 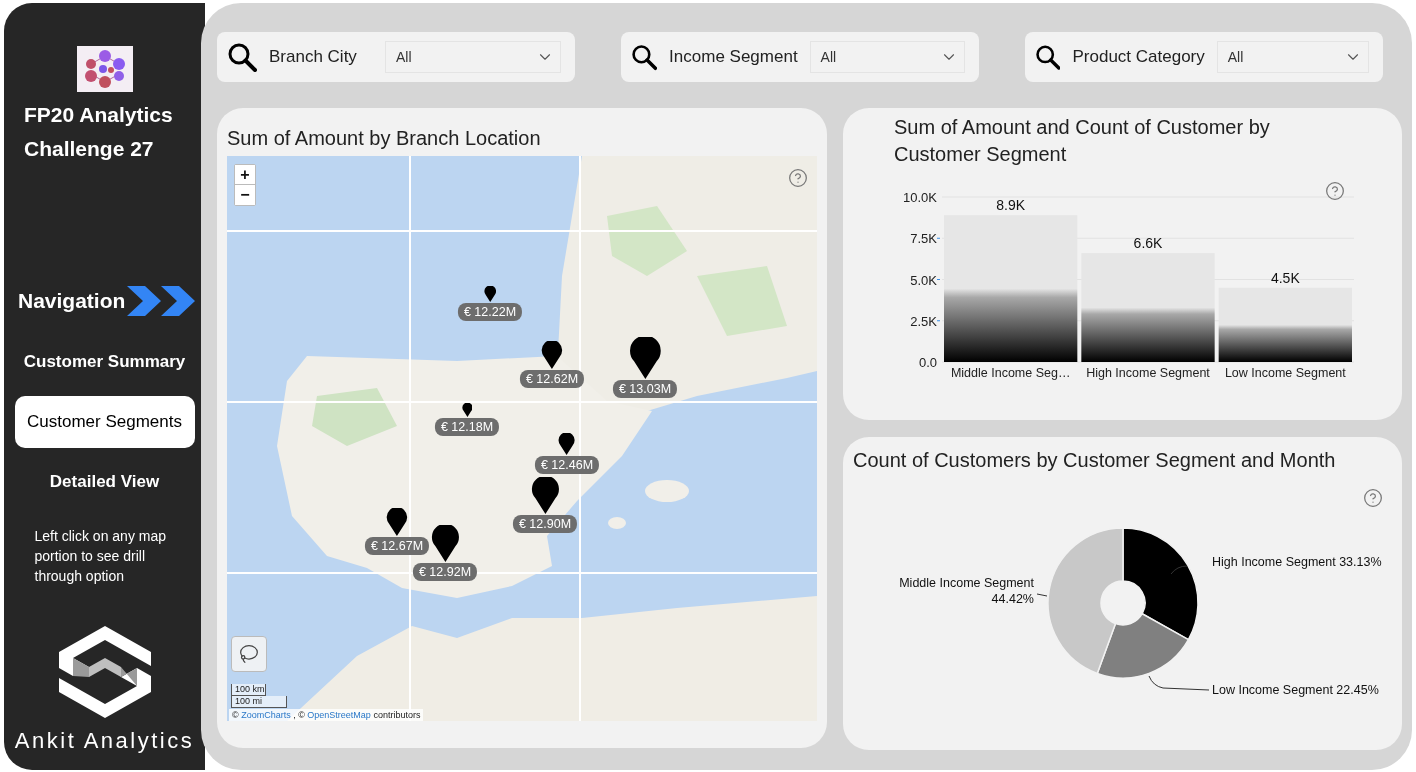 What do you see at coordinates (567, 465) in the screenshot?
I see `map-value-label: € 12.46M` at bounding box center [567, 465].